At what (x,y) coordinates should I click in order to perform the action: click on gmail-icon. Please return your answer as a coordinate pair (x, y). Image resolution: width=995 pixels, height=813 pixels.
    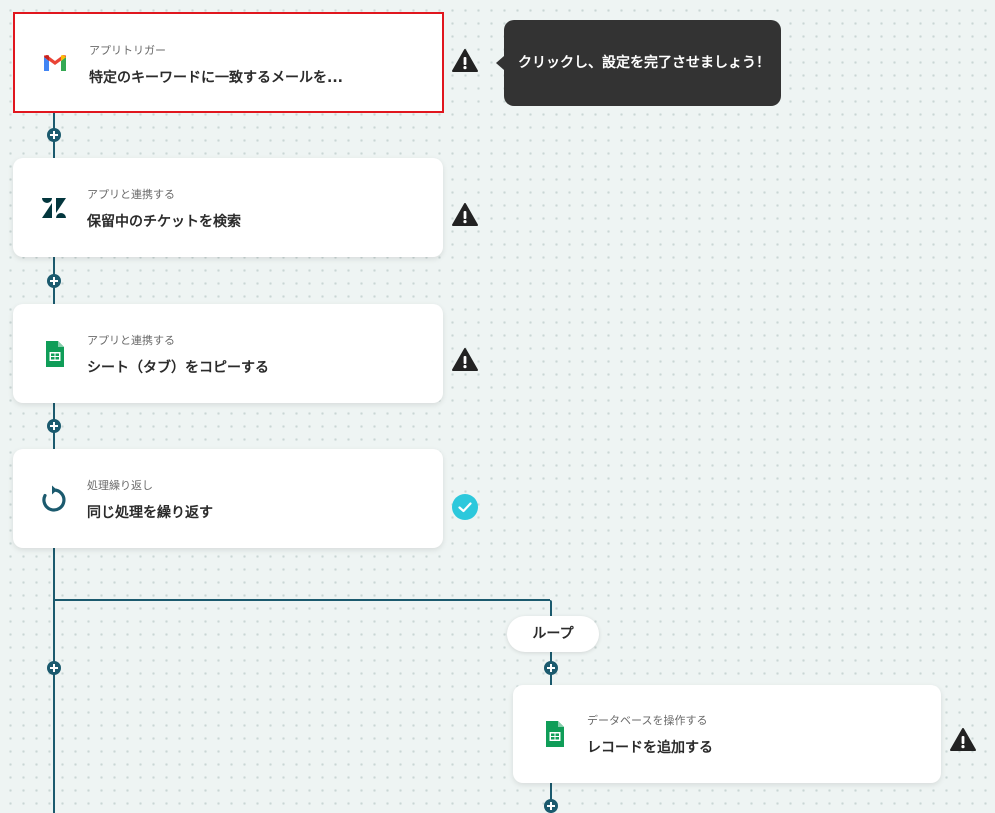
    Looking at the image, I should click on (55, 62).